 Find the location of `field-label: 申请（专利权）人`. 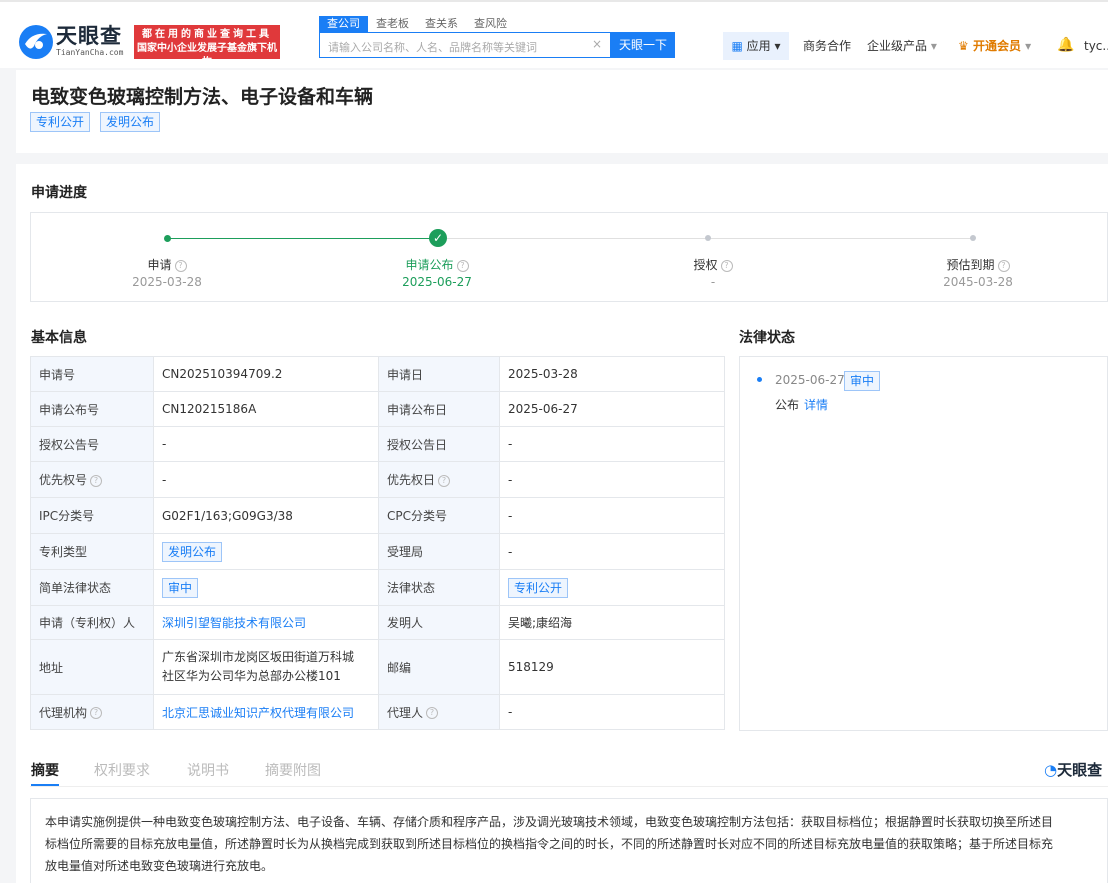

field-label: 申请（专利权）人 is located at coordinates (92, 622).